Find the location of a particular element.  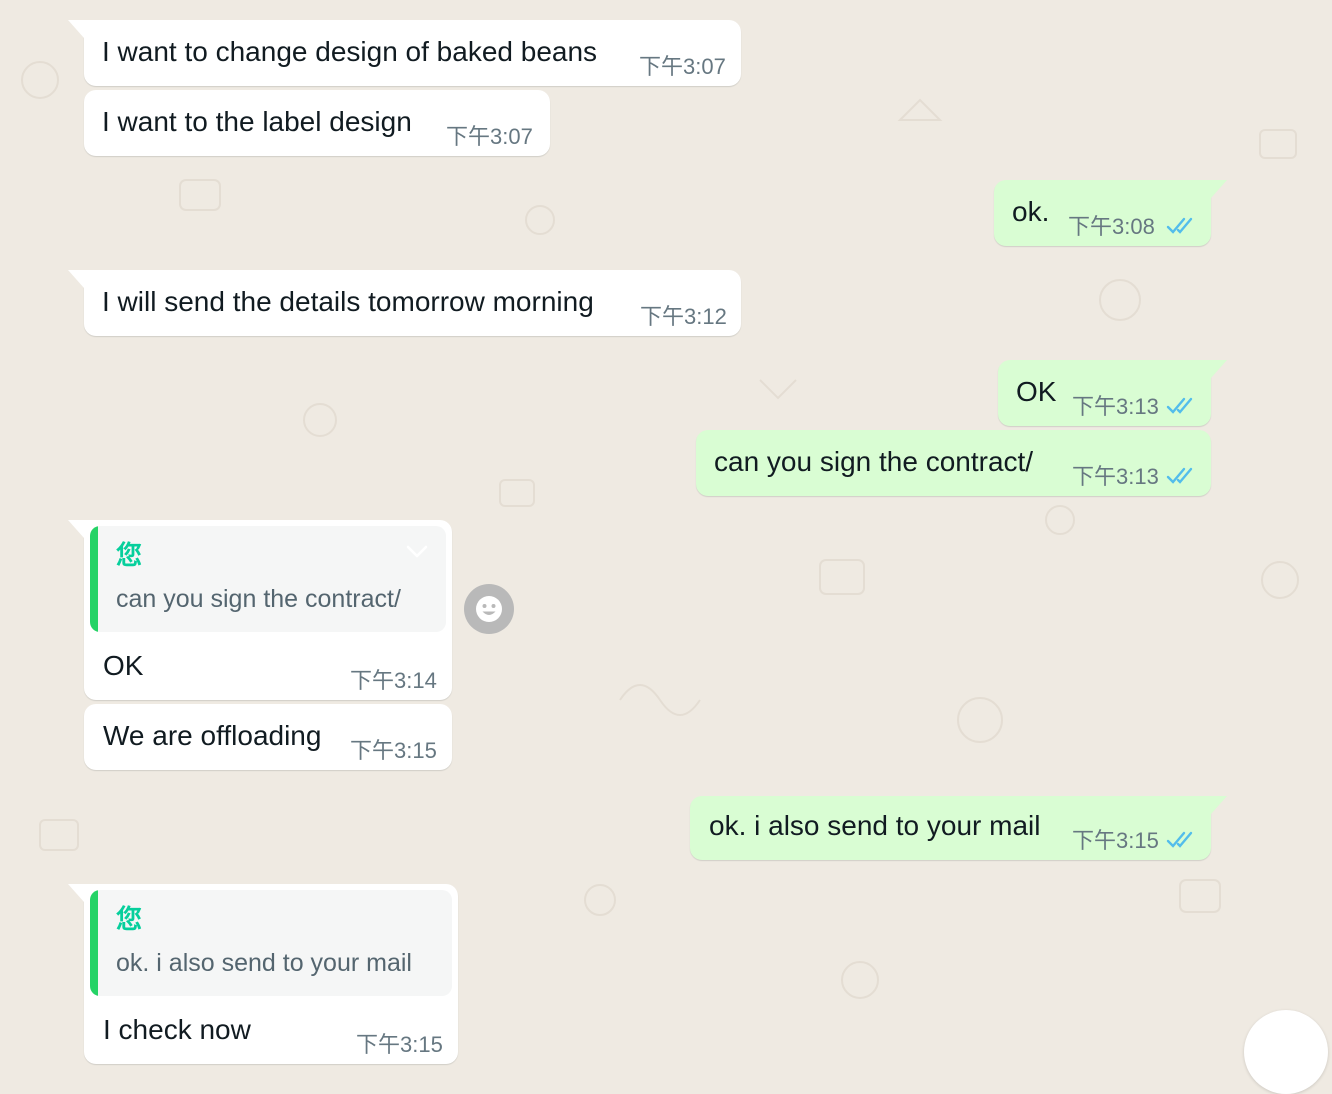

message-bubble-incoming: We are offloading 下午3:15 is located at coordinates (268, 737).